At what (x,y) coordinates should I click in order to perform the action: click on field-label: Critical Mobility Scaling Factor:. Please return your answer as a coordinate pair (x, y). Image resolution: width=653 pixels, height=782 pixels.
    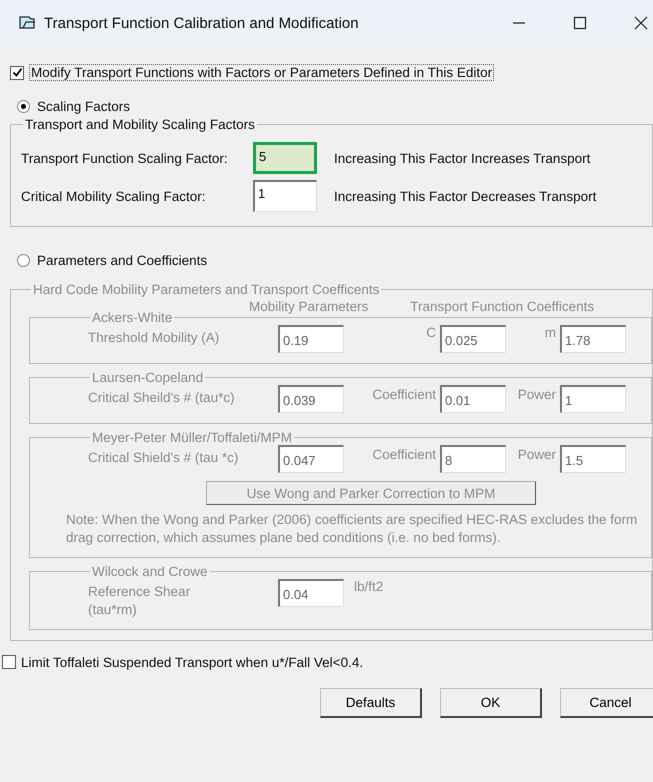
    Looking at the image, I should click on (114, 196).